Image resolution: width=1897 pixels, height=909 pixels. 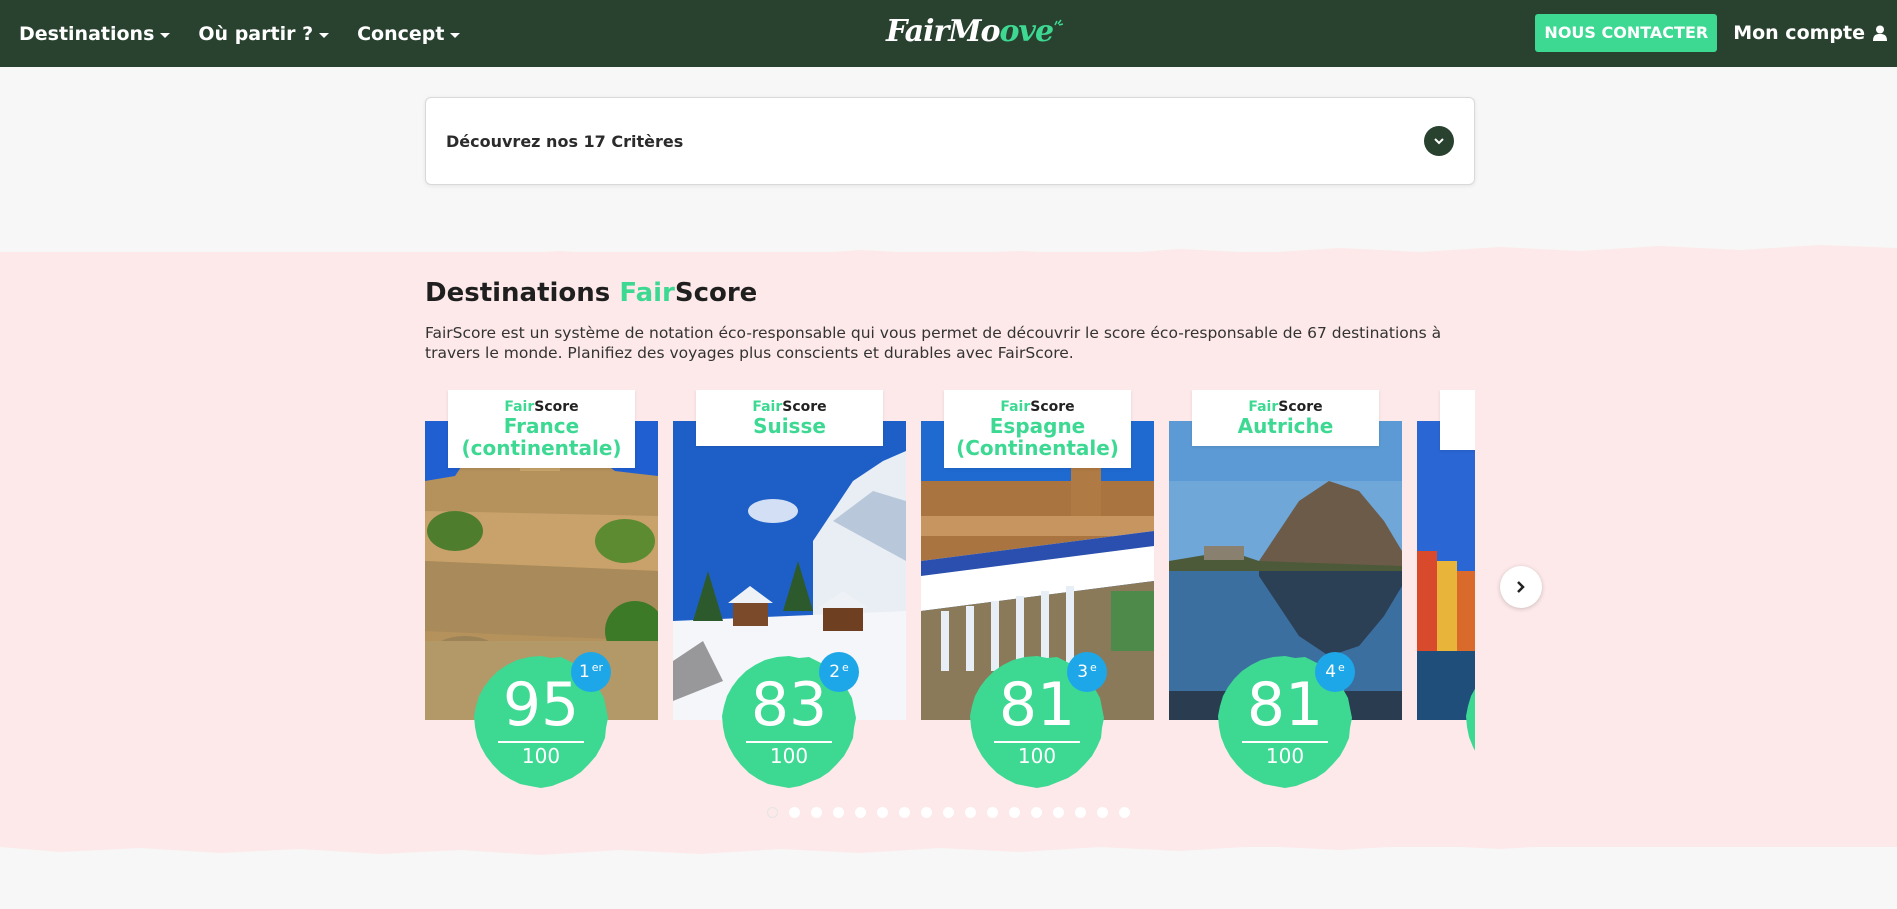 I want to click on rank-badge: 3e, so click(x=1087, y=672).